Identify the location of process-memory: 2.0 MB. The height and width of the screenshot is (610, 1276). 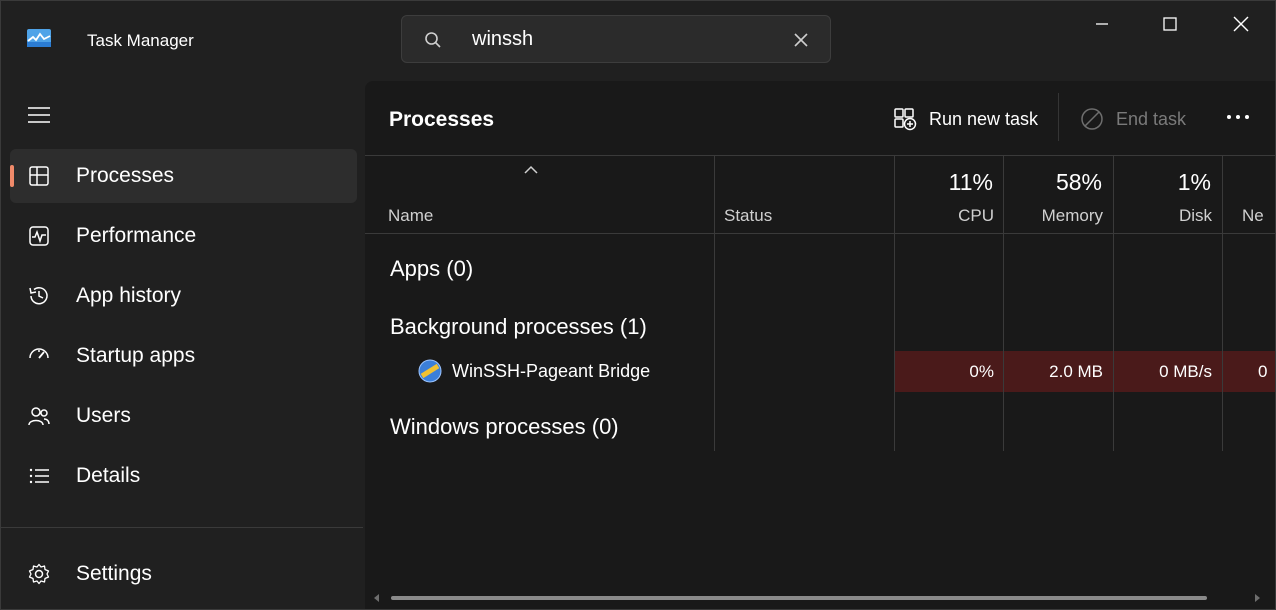
(1076, 371).